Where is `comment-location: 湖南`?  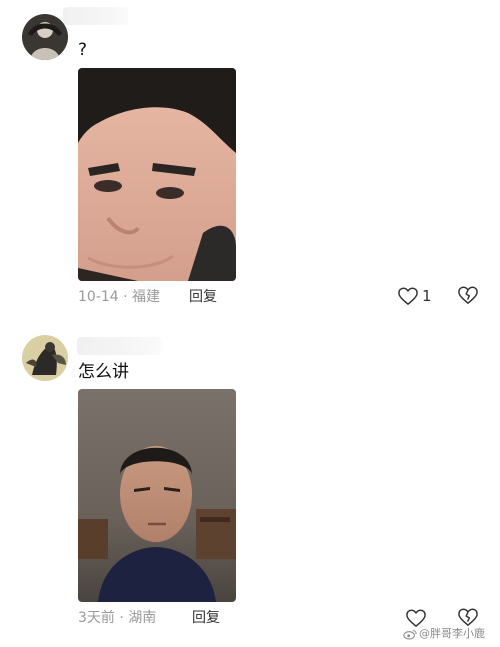 comment-location: 湖南 is located at coordinates (142, 618).